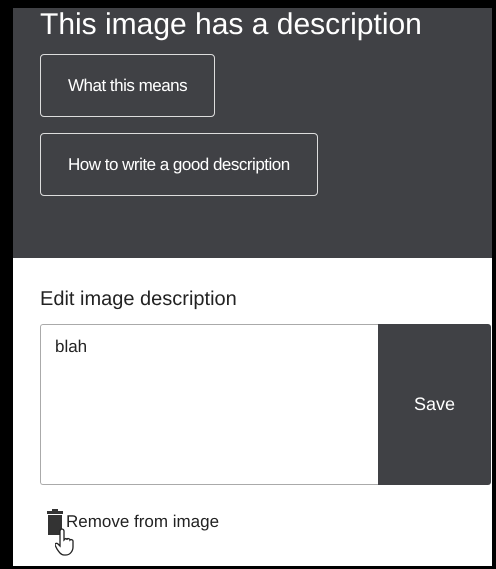 This screenshot has height=569, width=496. Describe the element at coordinates (231, 25) in the screenshot. I see `heading: This image has a description` at that location.